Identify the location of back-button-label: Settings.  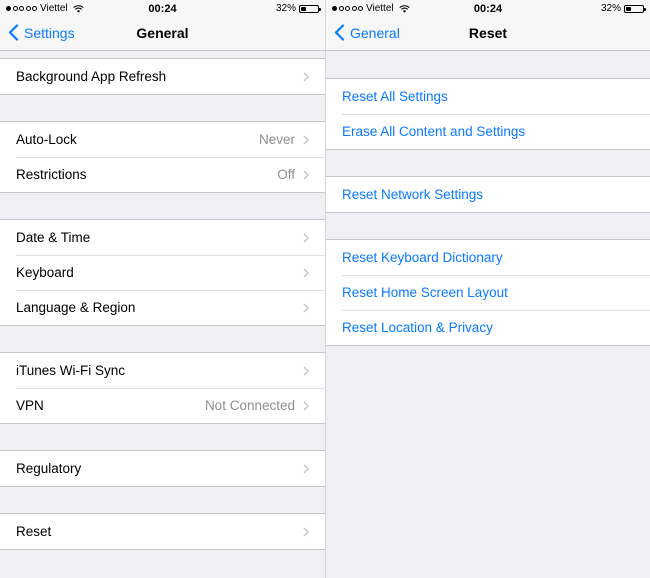
(49, 32).